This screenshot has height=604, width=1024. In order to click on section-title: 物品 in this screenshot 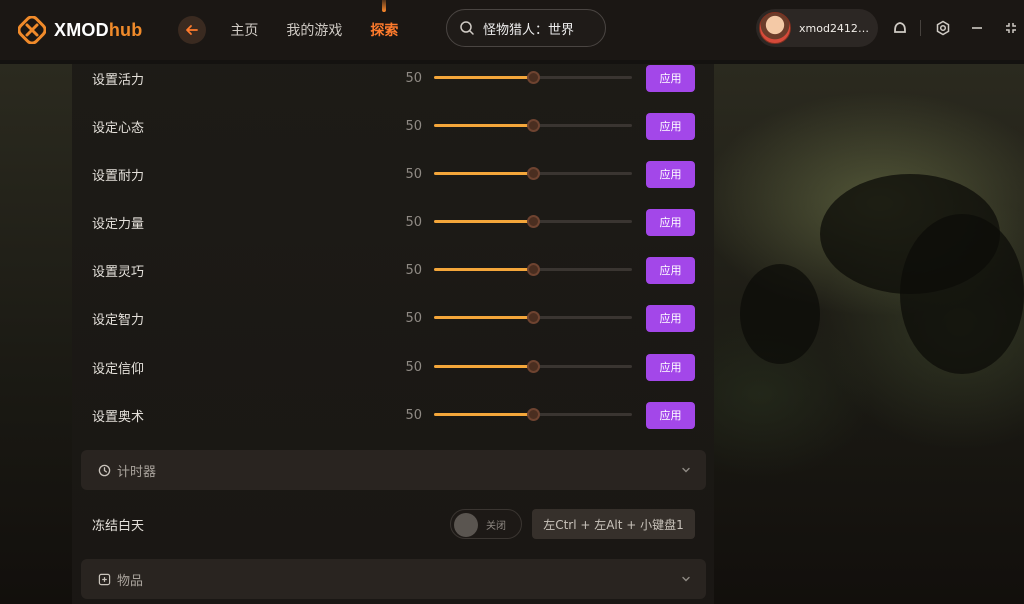, I will do `click(130, 581)`.